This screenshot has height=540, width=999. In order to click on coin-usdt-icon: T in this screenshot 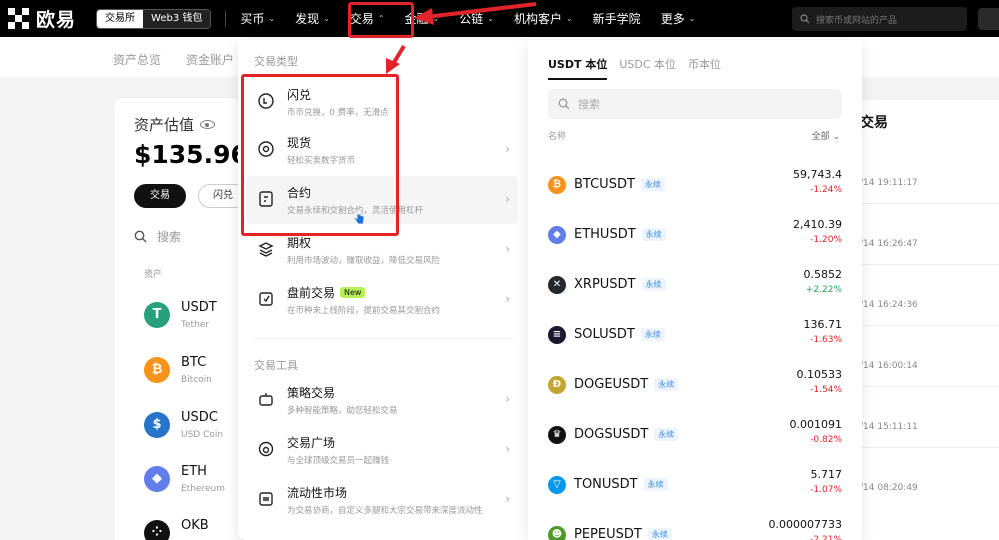, I will do `click(157, 315)`.